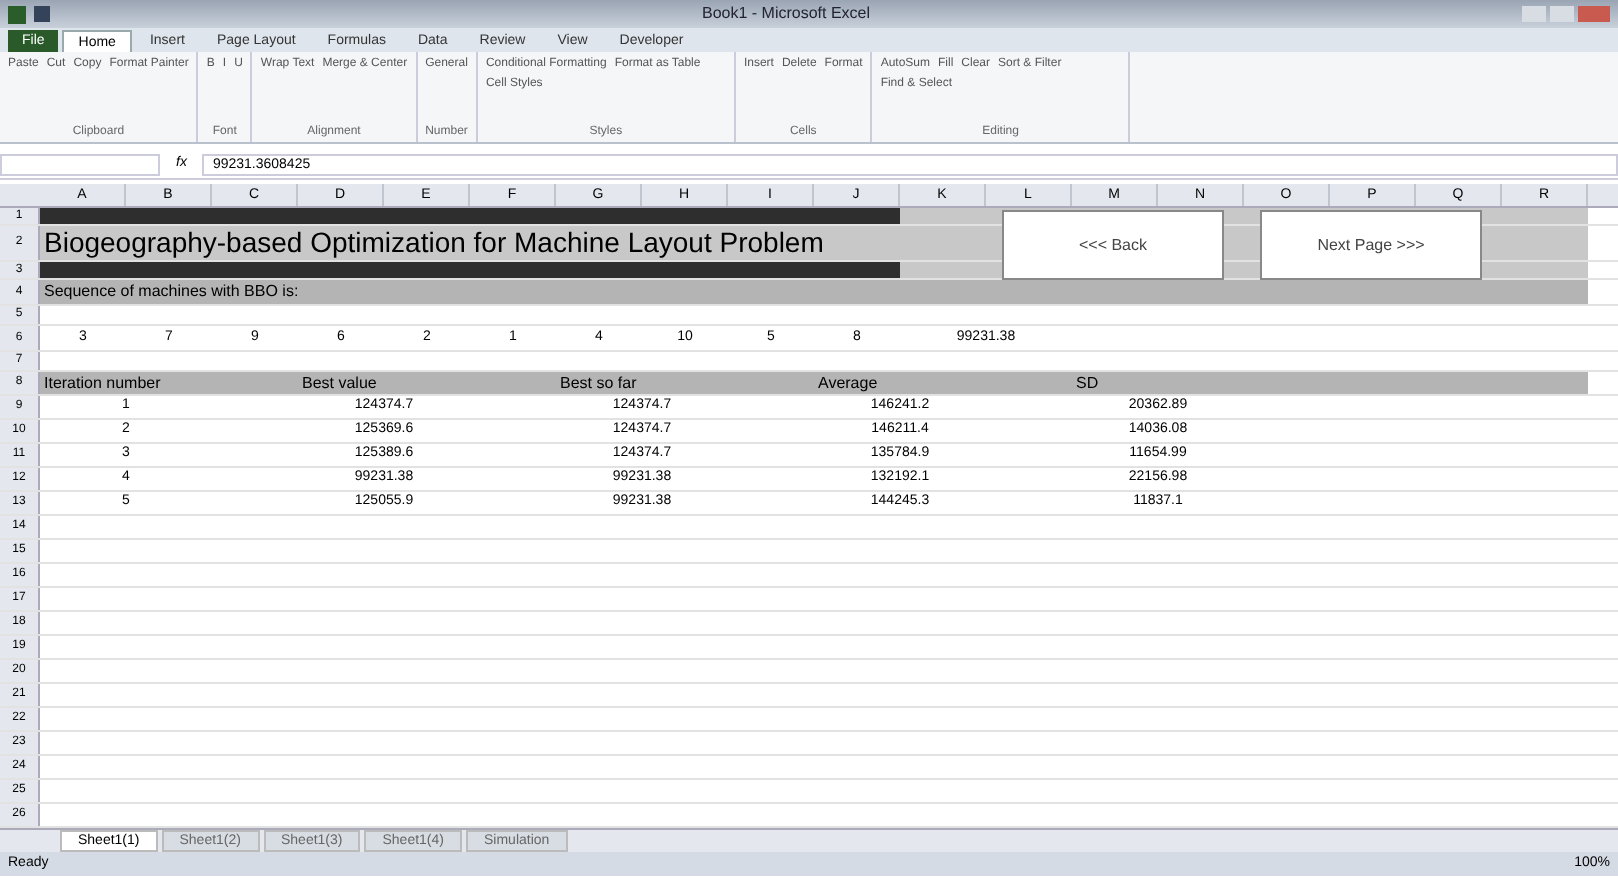 This screenshot has width=1618, height=878. Describe the element at coordinates (685, 383) in the screenshot. I see `column-header: Best so far` at that location.